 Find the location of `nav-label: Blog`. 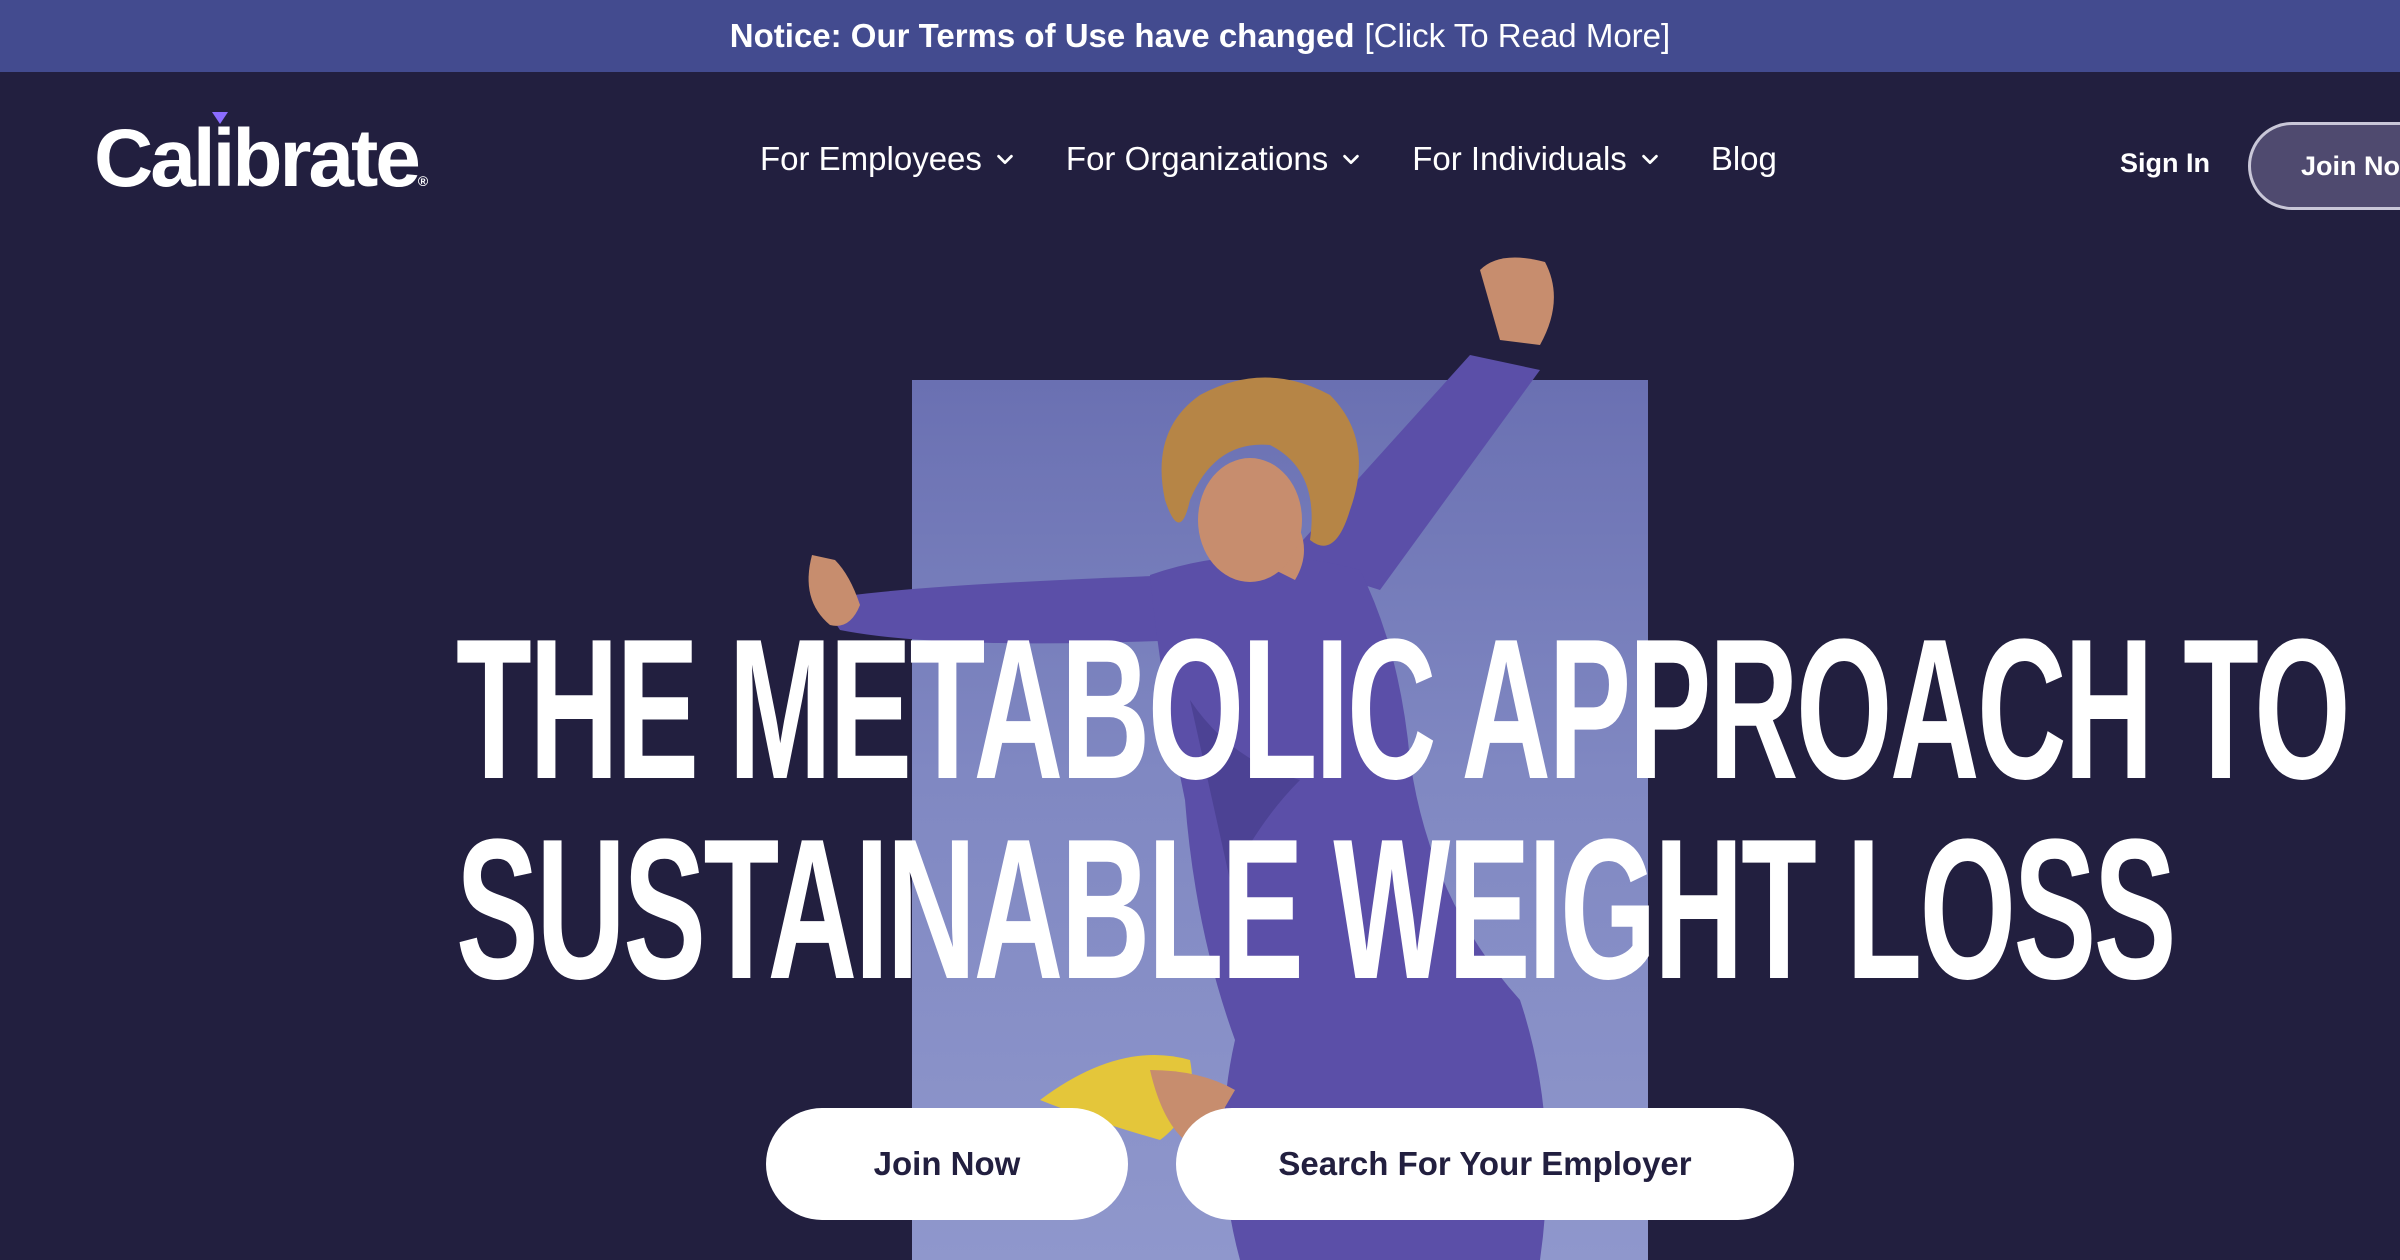

nav-label: Blog is located at coordinates (1743, 158).